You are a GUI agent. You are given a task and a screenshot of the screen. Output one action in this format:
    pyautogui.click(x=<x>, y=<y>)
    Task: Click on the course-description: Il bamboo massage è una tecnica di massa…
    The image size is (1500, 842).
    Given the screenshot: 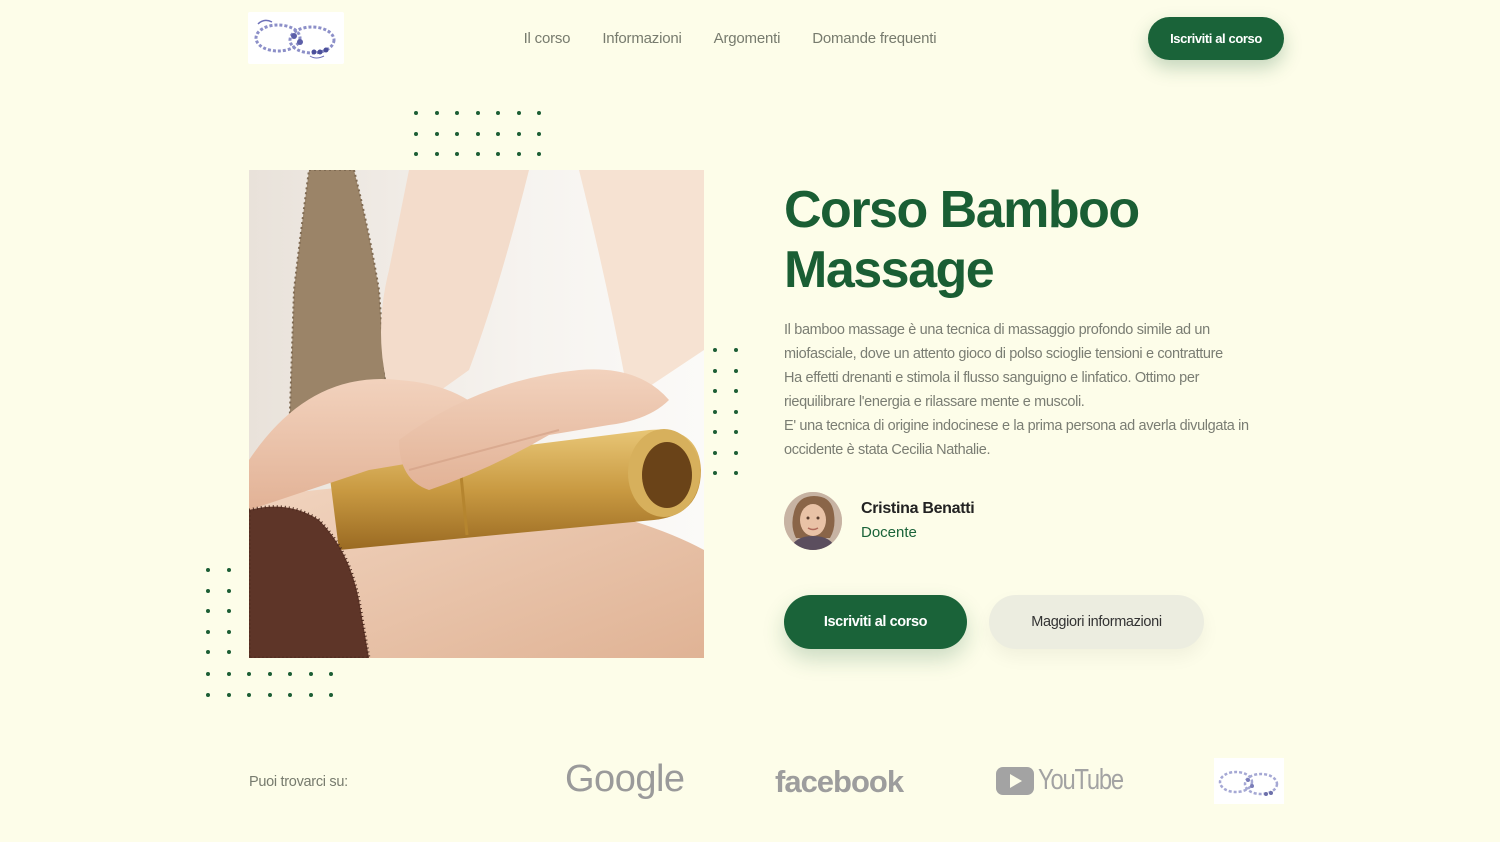 What is the action you would take?
    pyautogui.click(x=1026, y=390)
    